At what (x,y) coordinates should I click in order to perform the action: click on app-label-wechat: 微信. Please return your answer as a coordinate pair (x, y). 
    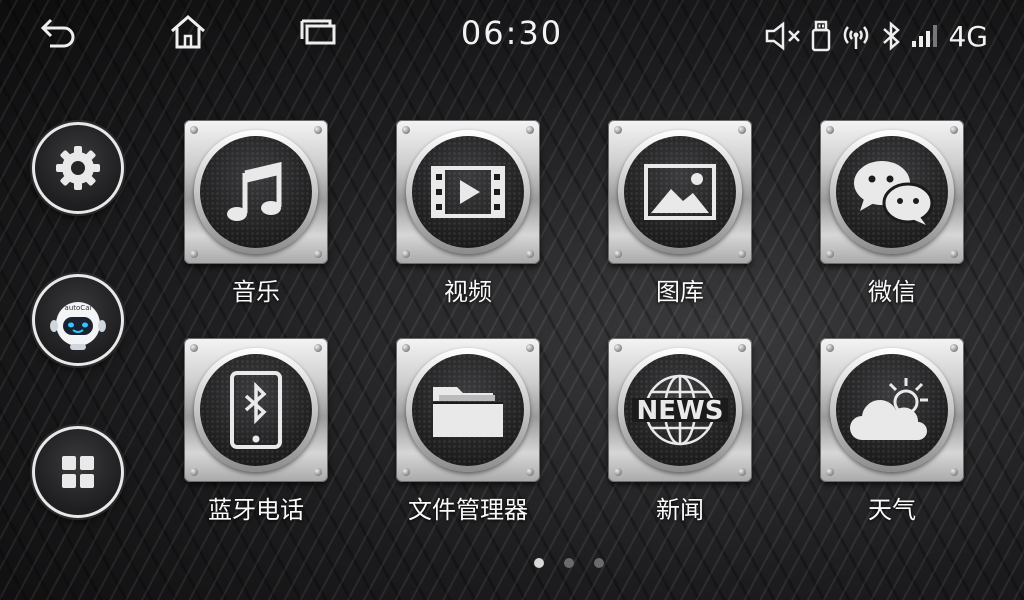
    Looking at the image, I should click on (892, 292).